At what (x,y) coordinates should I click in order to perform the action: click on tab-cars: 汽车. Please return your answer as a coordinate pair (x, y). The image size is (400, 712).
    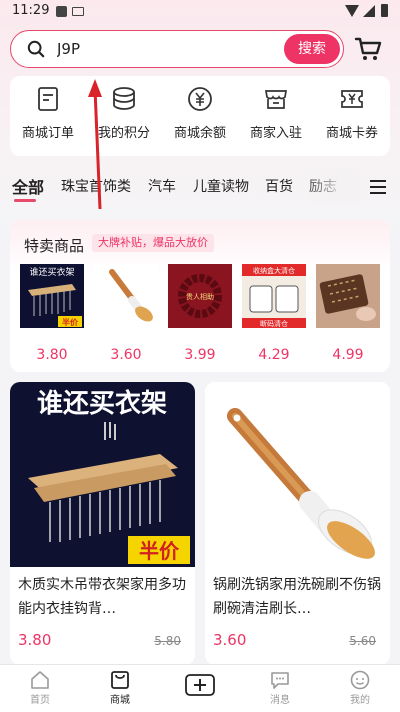
    Looking at the image, I should click on (162, 186).